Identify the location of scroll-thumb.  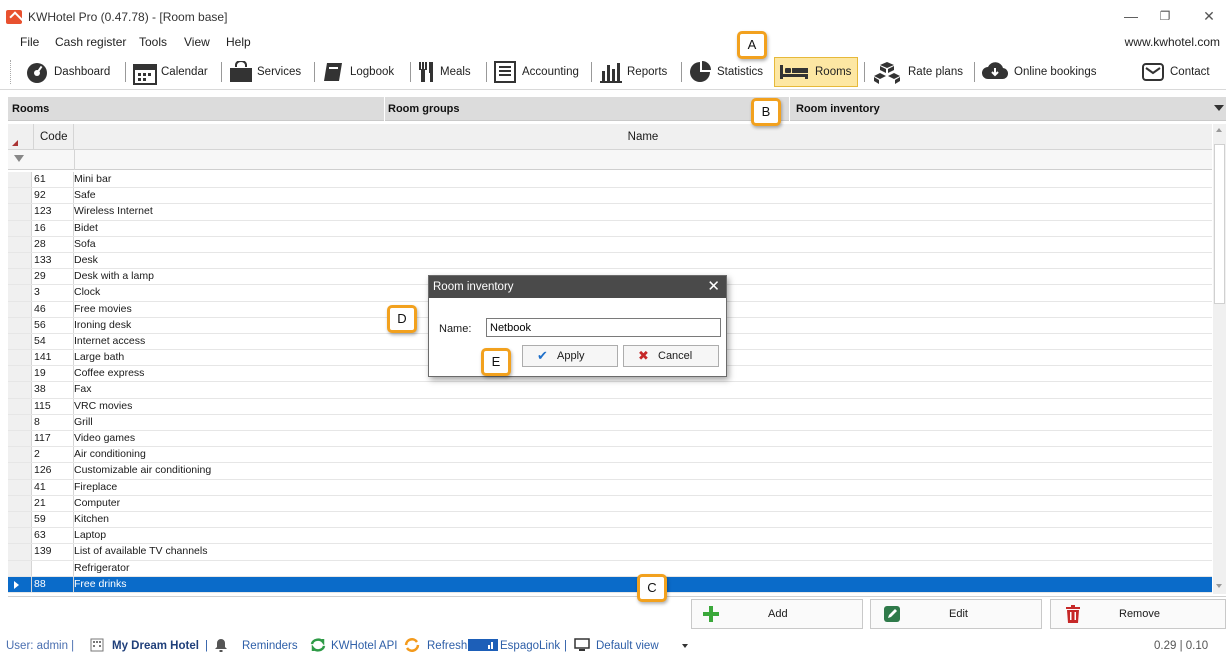
(1219, 224).